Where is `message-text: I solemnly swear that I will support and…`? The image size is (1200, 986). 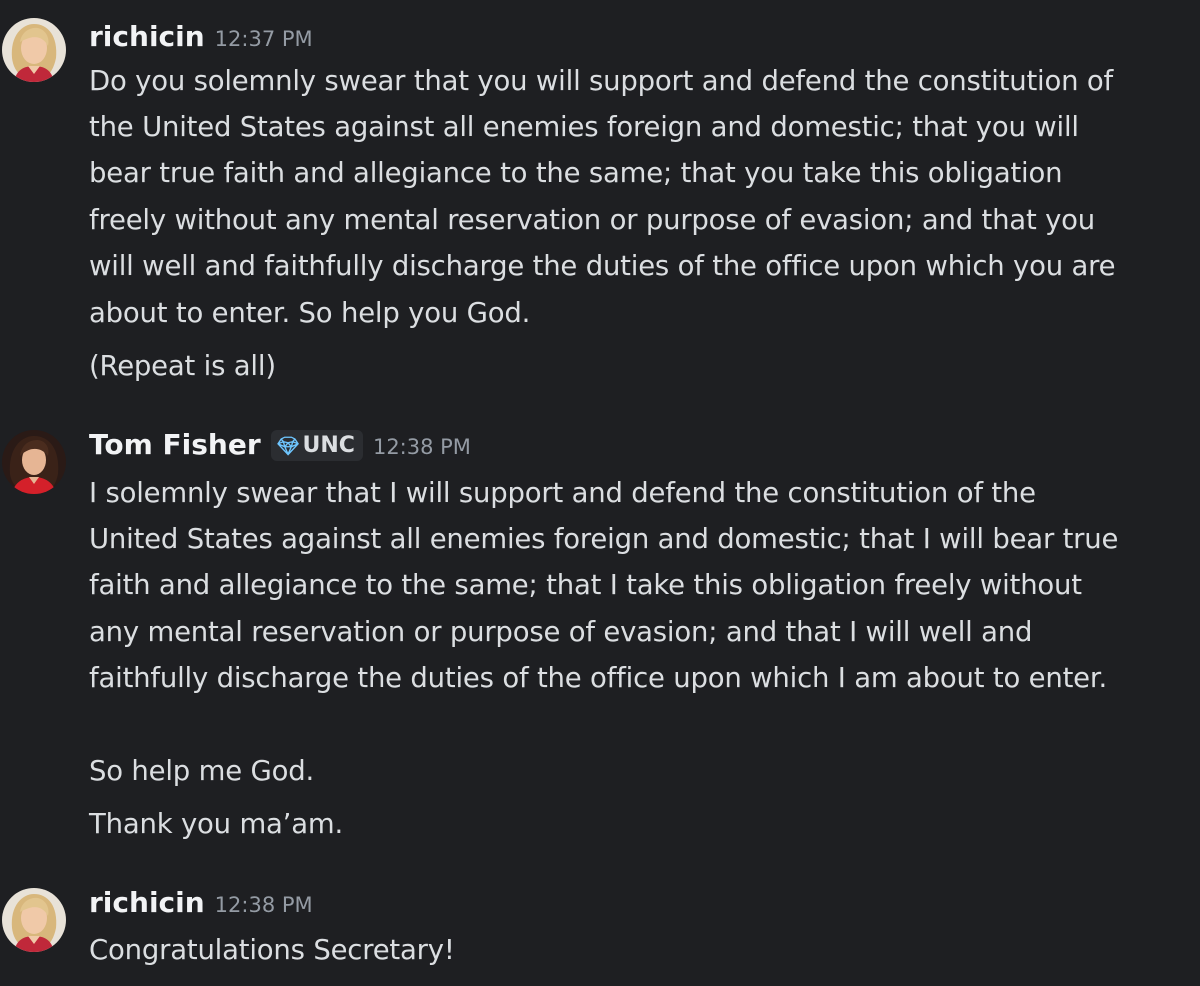
message-text: I solemnly swear that I will support and… is located at coordinates (562, 493).